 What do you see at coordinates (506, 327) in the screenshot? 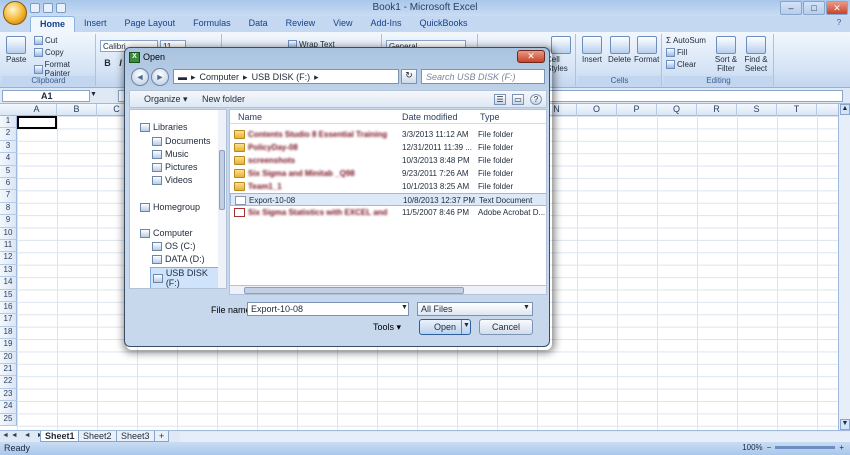
I see `cancel-button: Cancel` at bounding box center [506, 327].